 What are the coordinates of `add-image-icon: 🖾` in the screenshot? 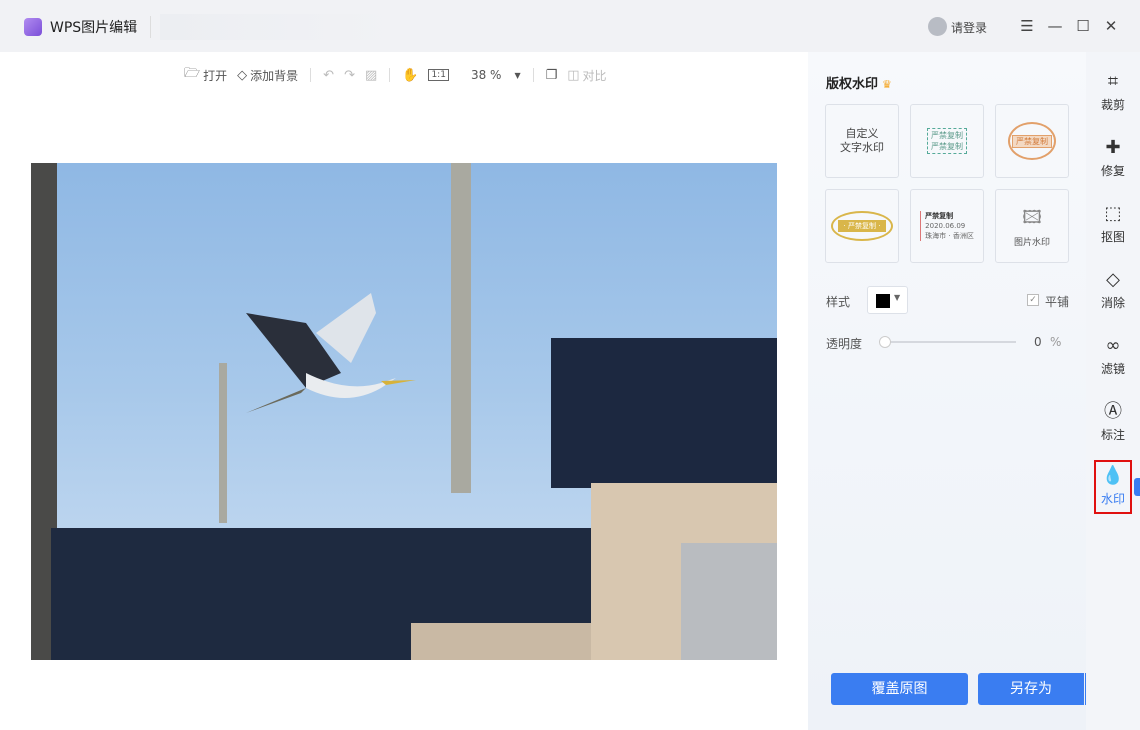 It's located at (1032, 217).